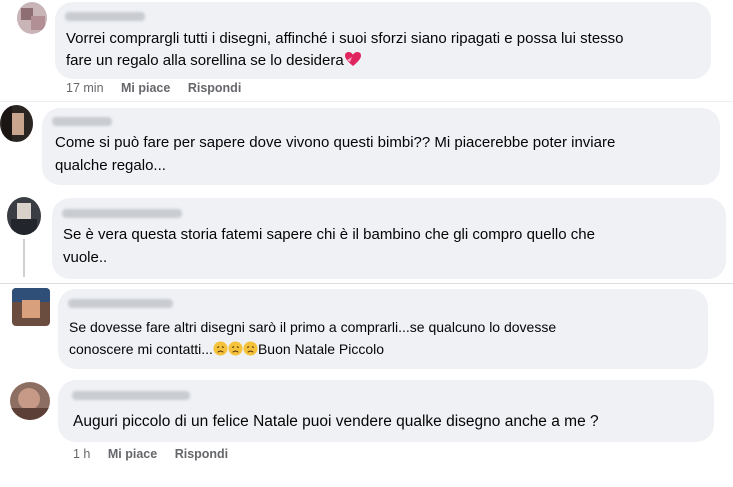 Image resolution: width=733 pixels, height=487 pixels. What do you see at coordinates (85, 257) in the screenshot?
I see `comment-text-line: vuole..` at bounding box center [85, 257].